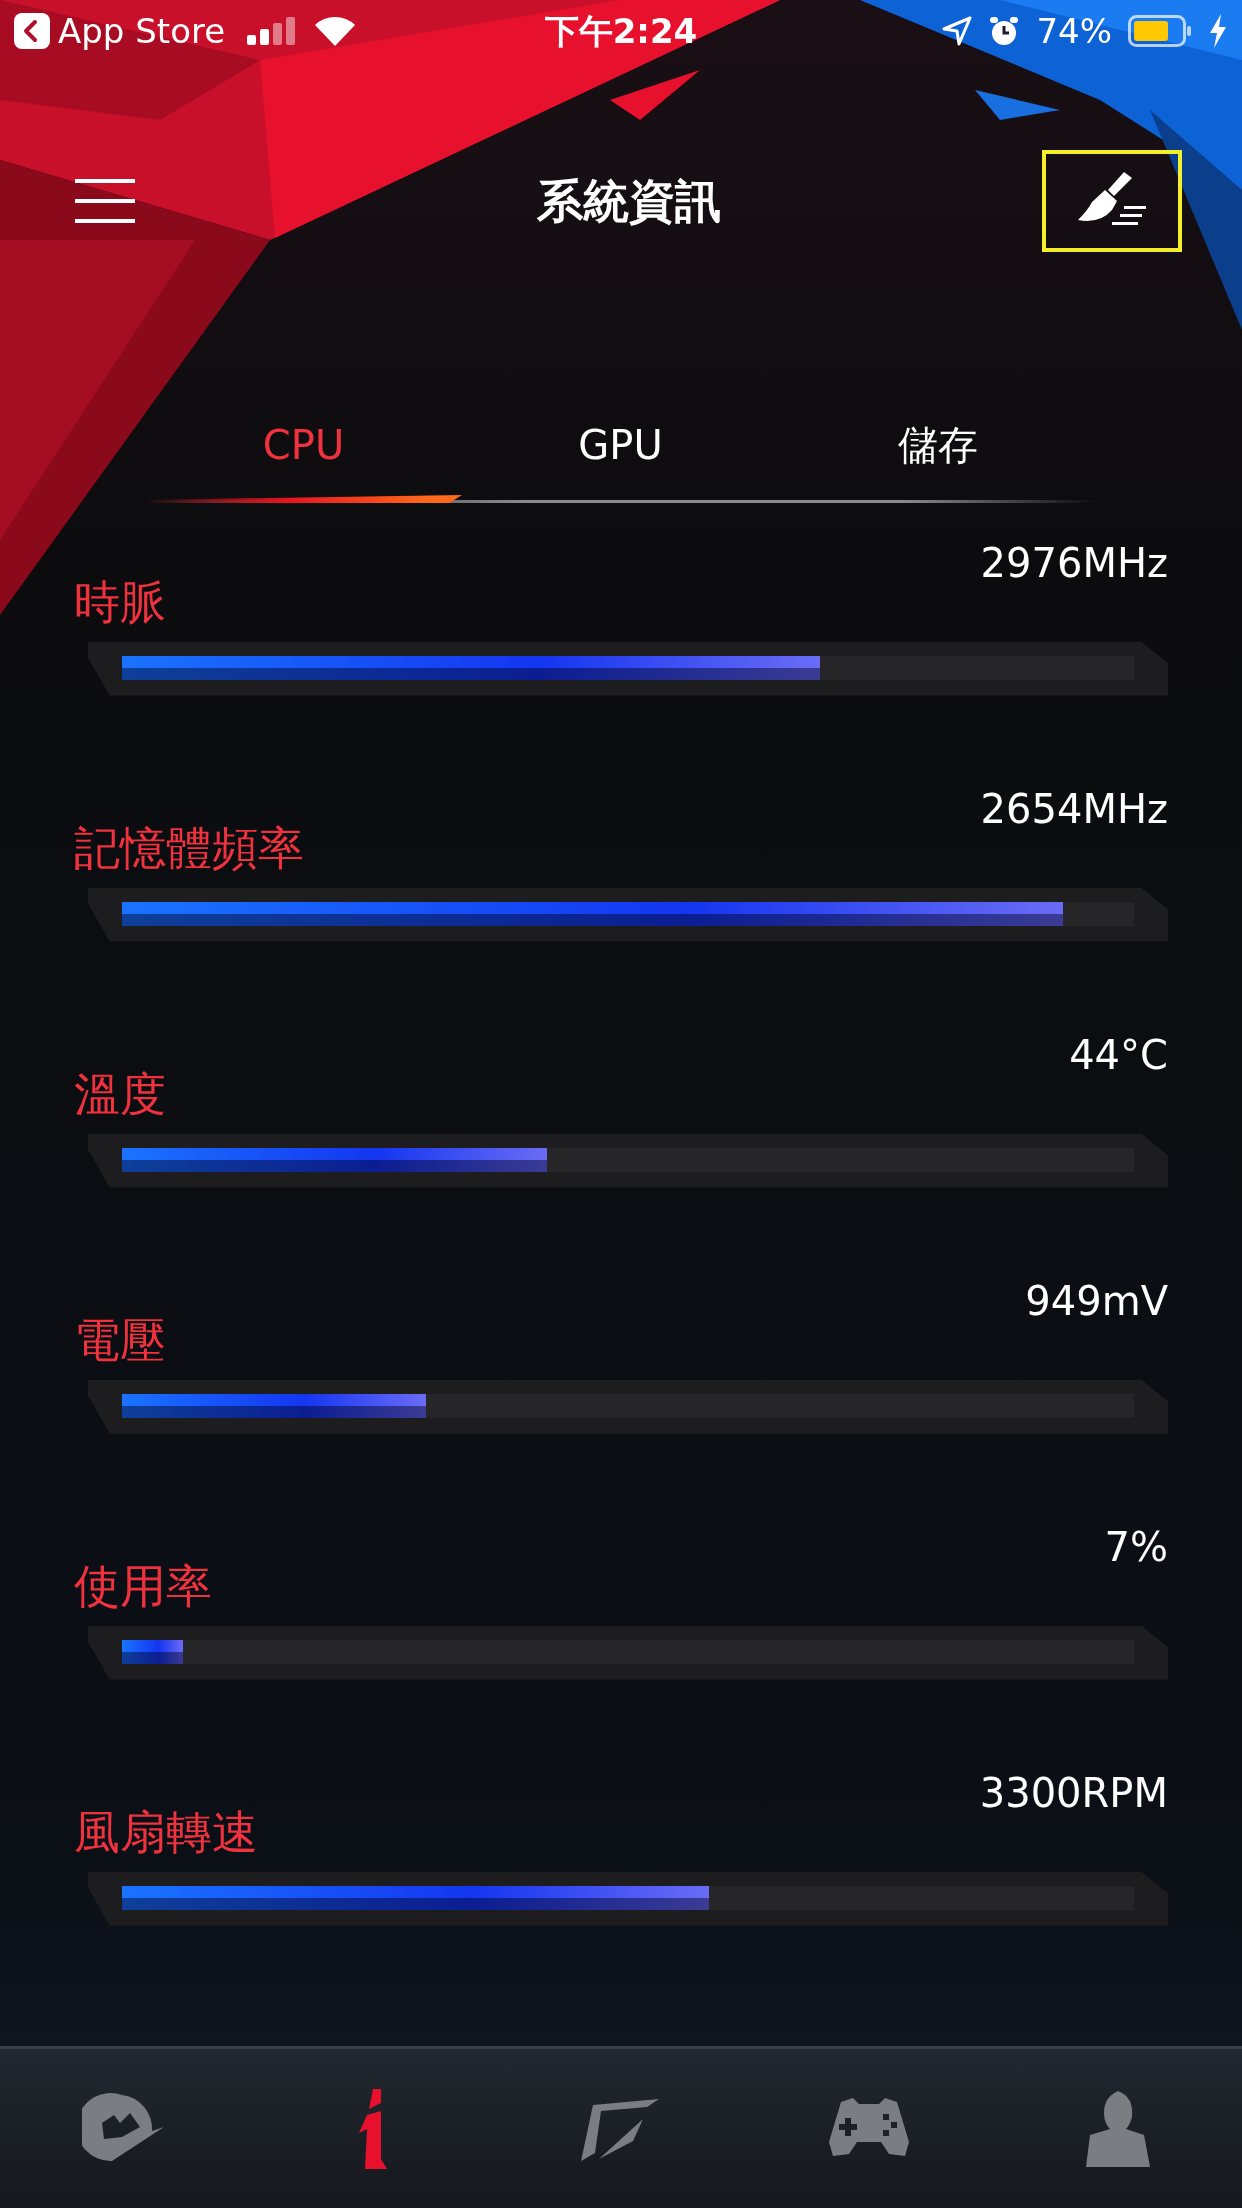 This screenshot has height=2208, width=1242. Describe the element at coordinates (621, 30) in the screenshot. I see `status-time: 下午2:24` at that location.